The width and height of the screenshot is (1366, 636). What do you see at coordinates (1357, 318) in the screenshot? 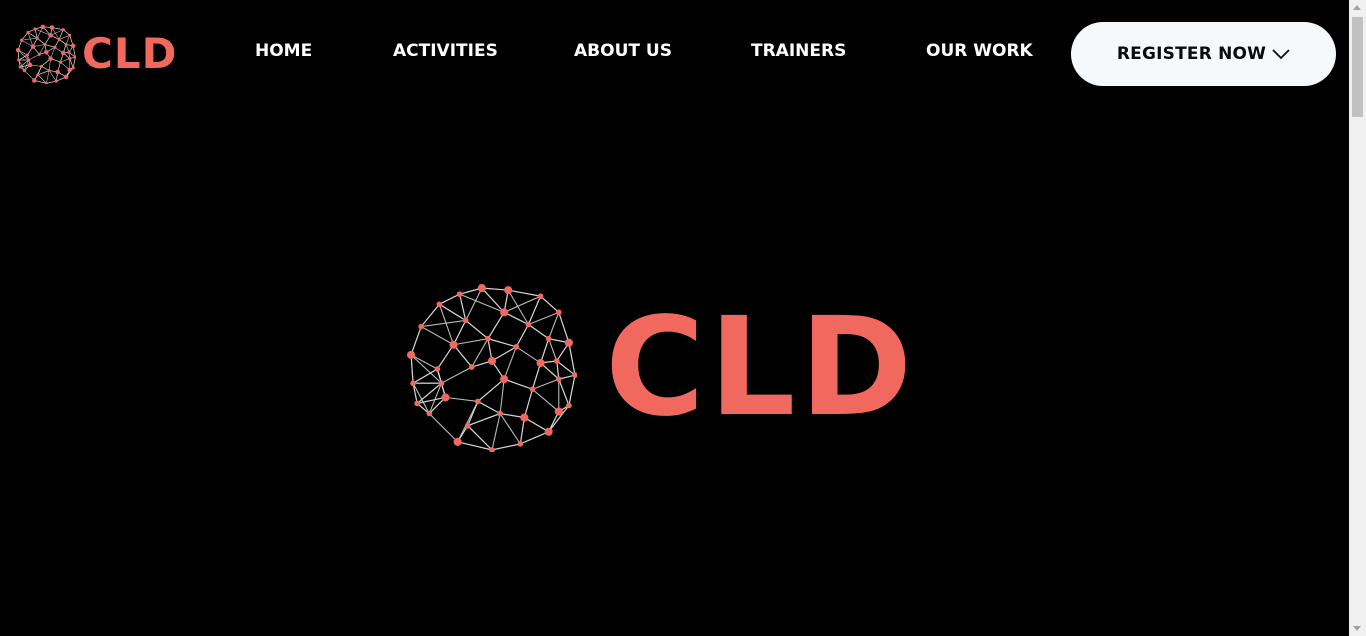
I see `page-scrollbar` at bounding box center [1357, 318].